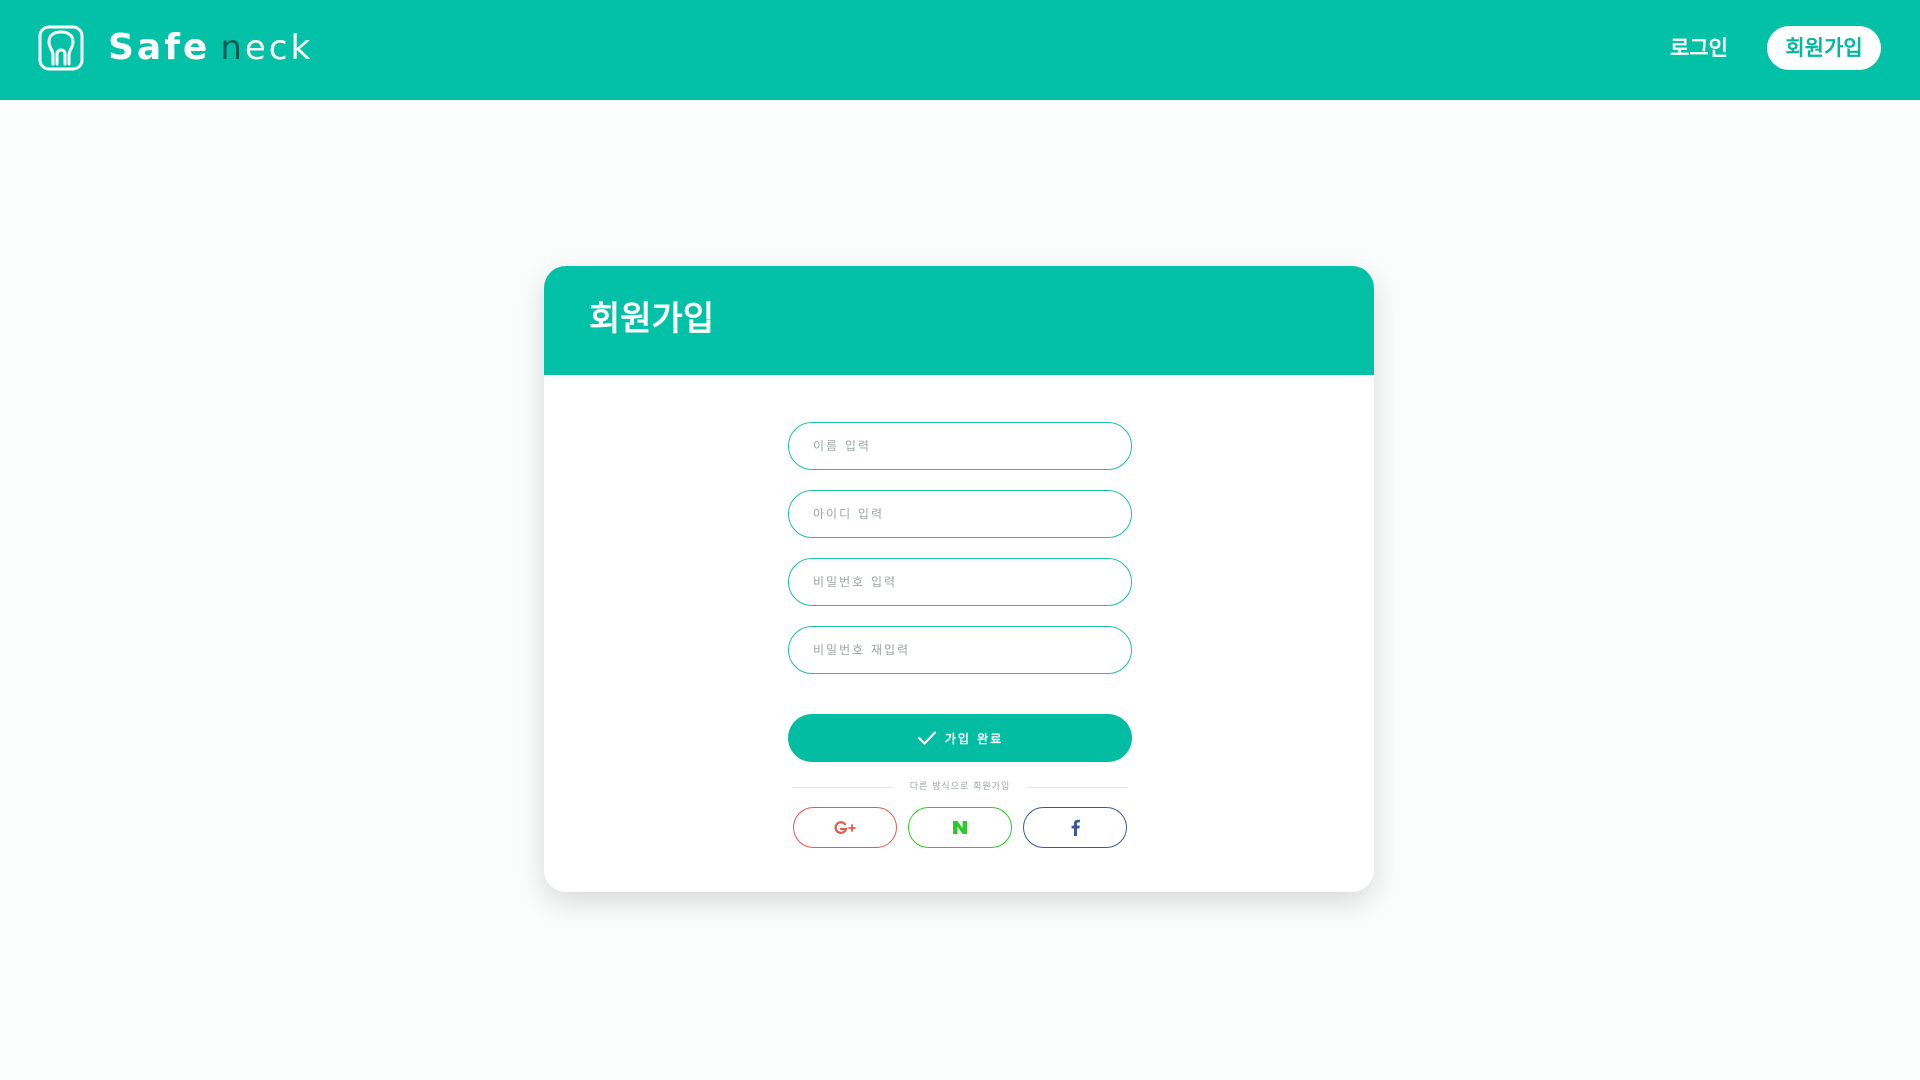 This screenshot has width=1920, height=1080. Describe the element at coordinates (960, 446) in the screenshot. I see `name-input` at that location.